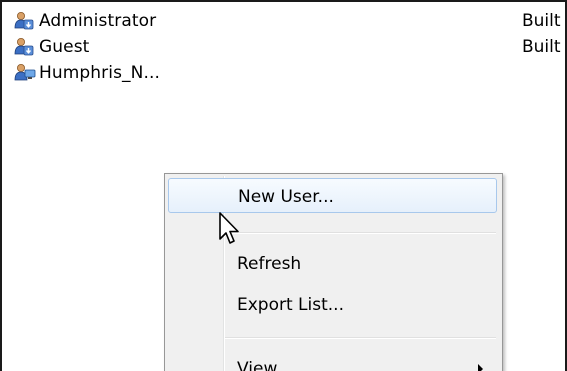 The image size is (567, 371). I want to click on menu-item-label: Refresh, so click(269, 264).